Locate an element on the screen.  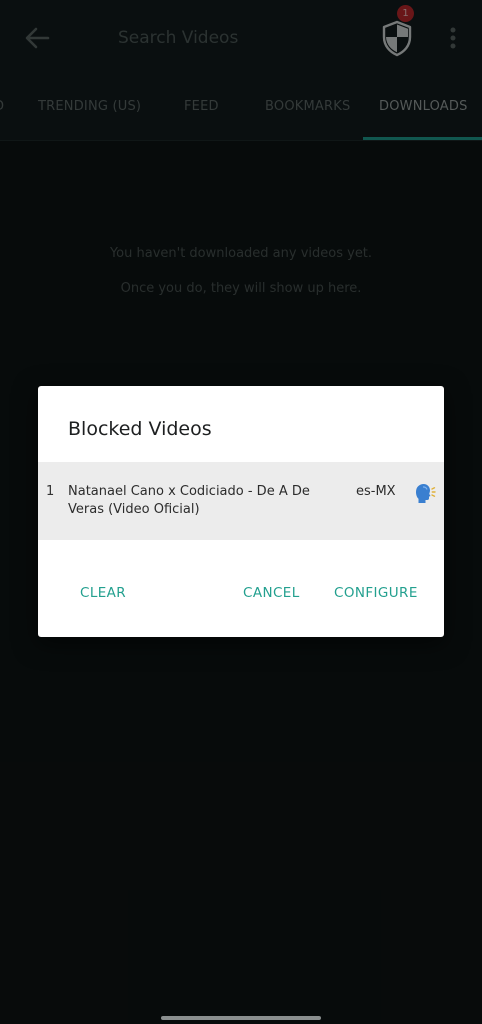
item-index: 1 is located at coordinates (50, 491).